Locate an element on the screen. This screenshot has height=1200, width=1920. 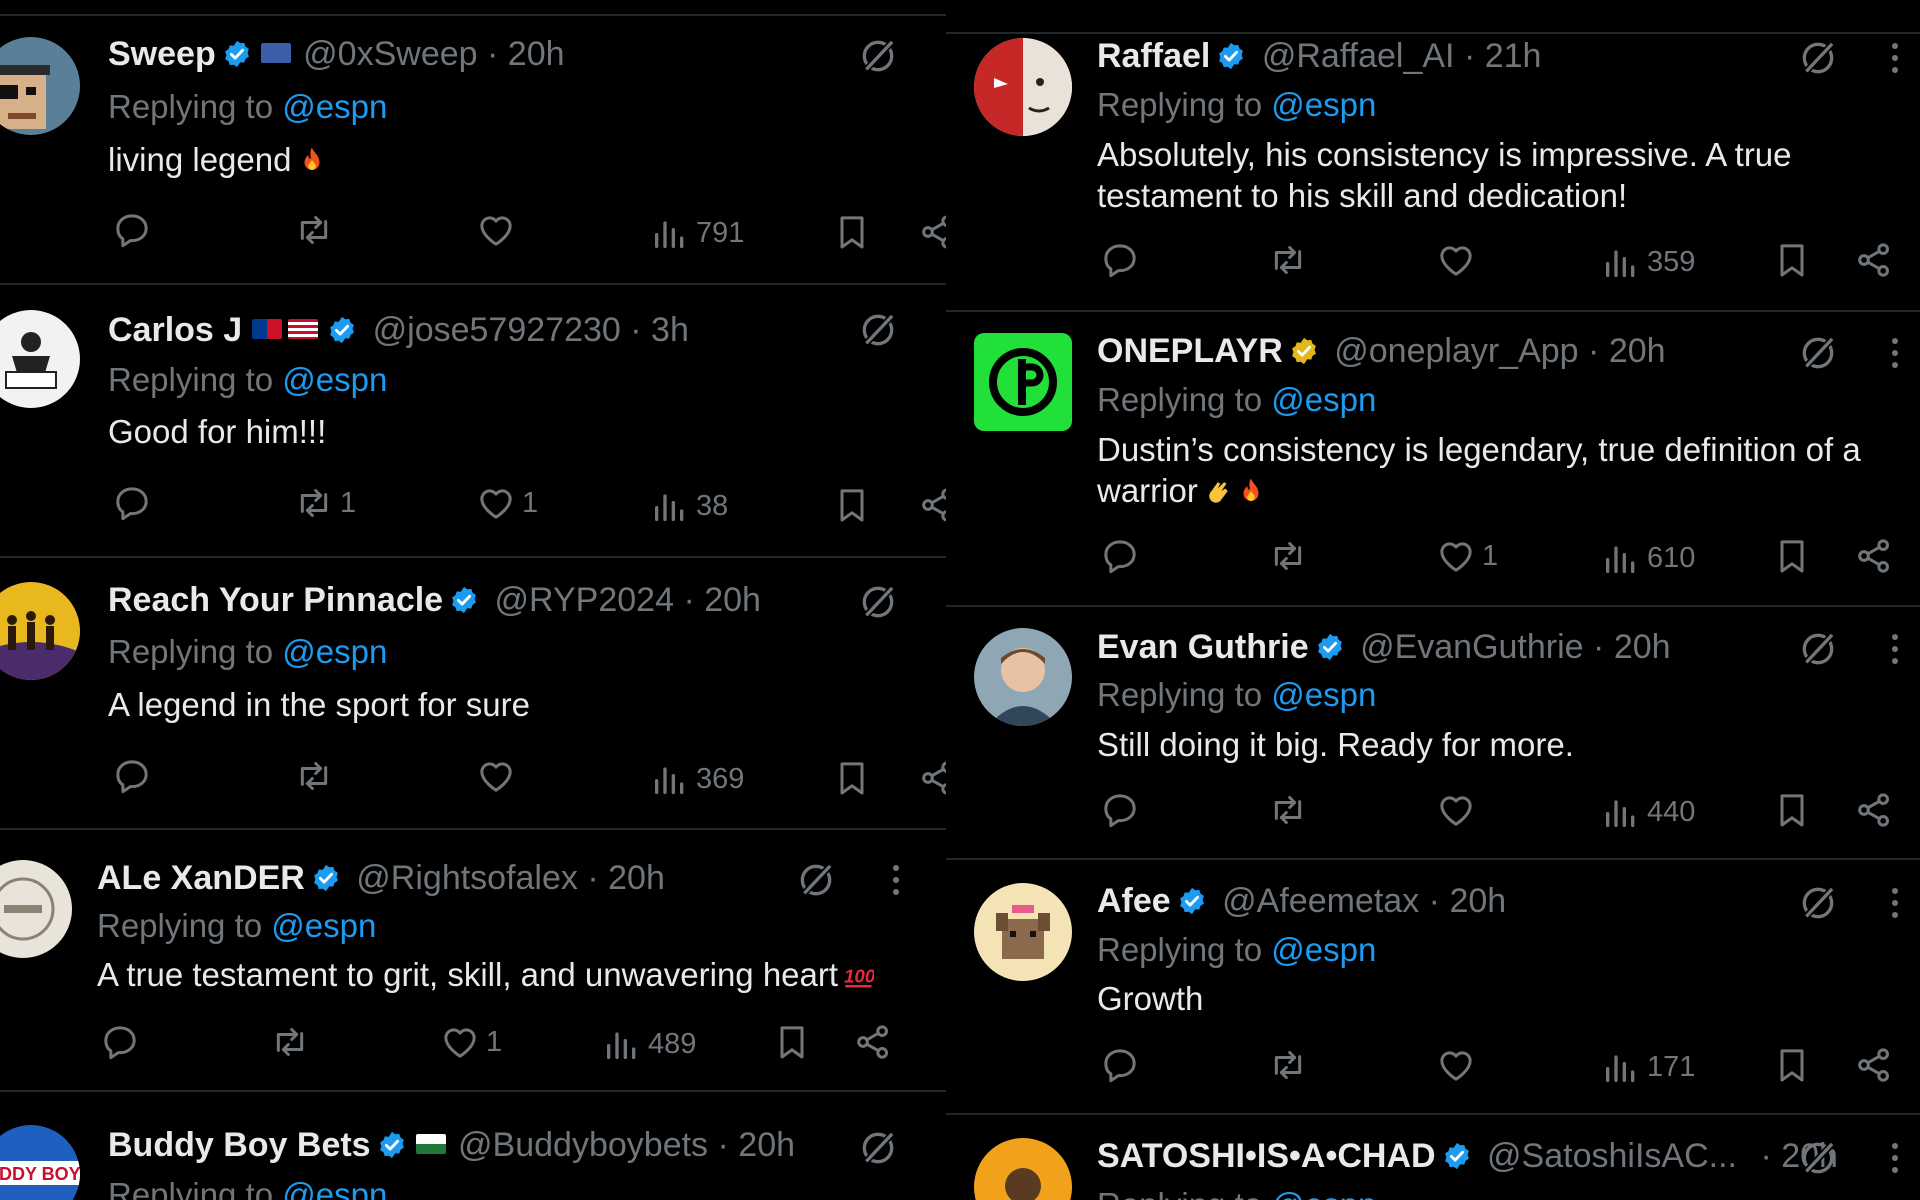
views-button: 38 is located at coordinates (689, 506).